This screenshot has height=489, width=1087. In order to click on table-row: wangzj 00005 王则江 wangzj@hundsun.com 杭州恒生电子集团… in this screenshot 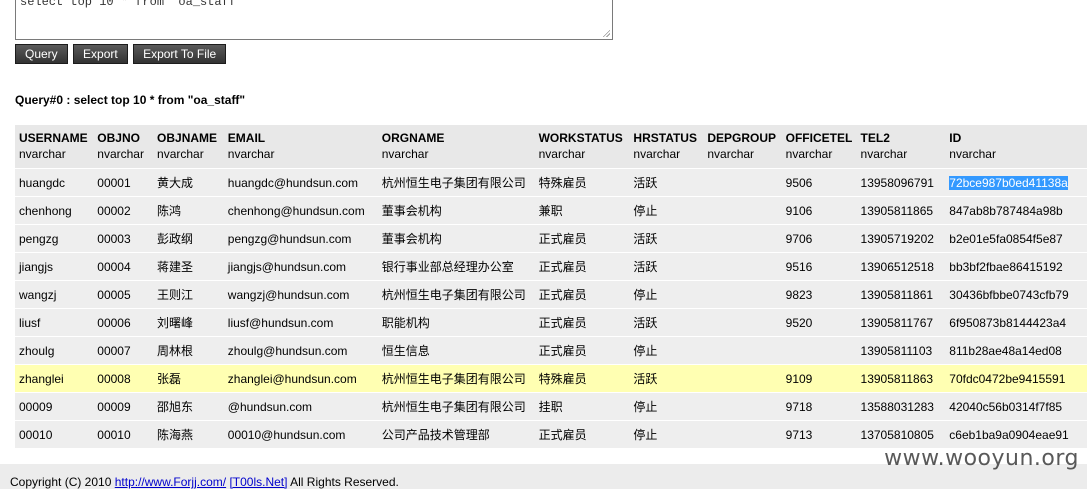, I will do `click(551, 294)`.